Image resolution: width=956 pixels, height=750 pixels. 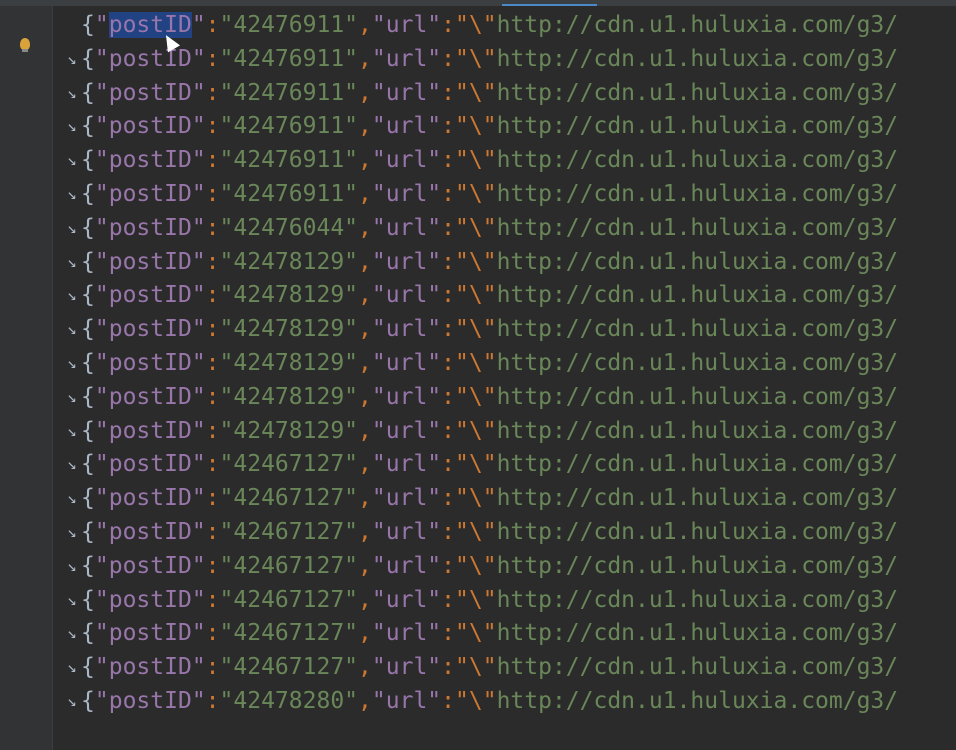 What do you see at coordinates (289, 194) in the screenshot?
I see `post-id-value: 42476911` at bounding box center [289, 194].